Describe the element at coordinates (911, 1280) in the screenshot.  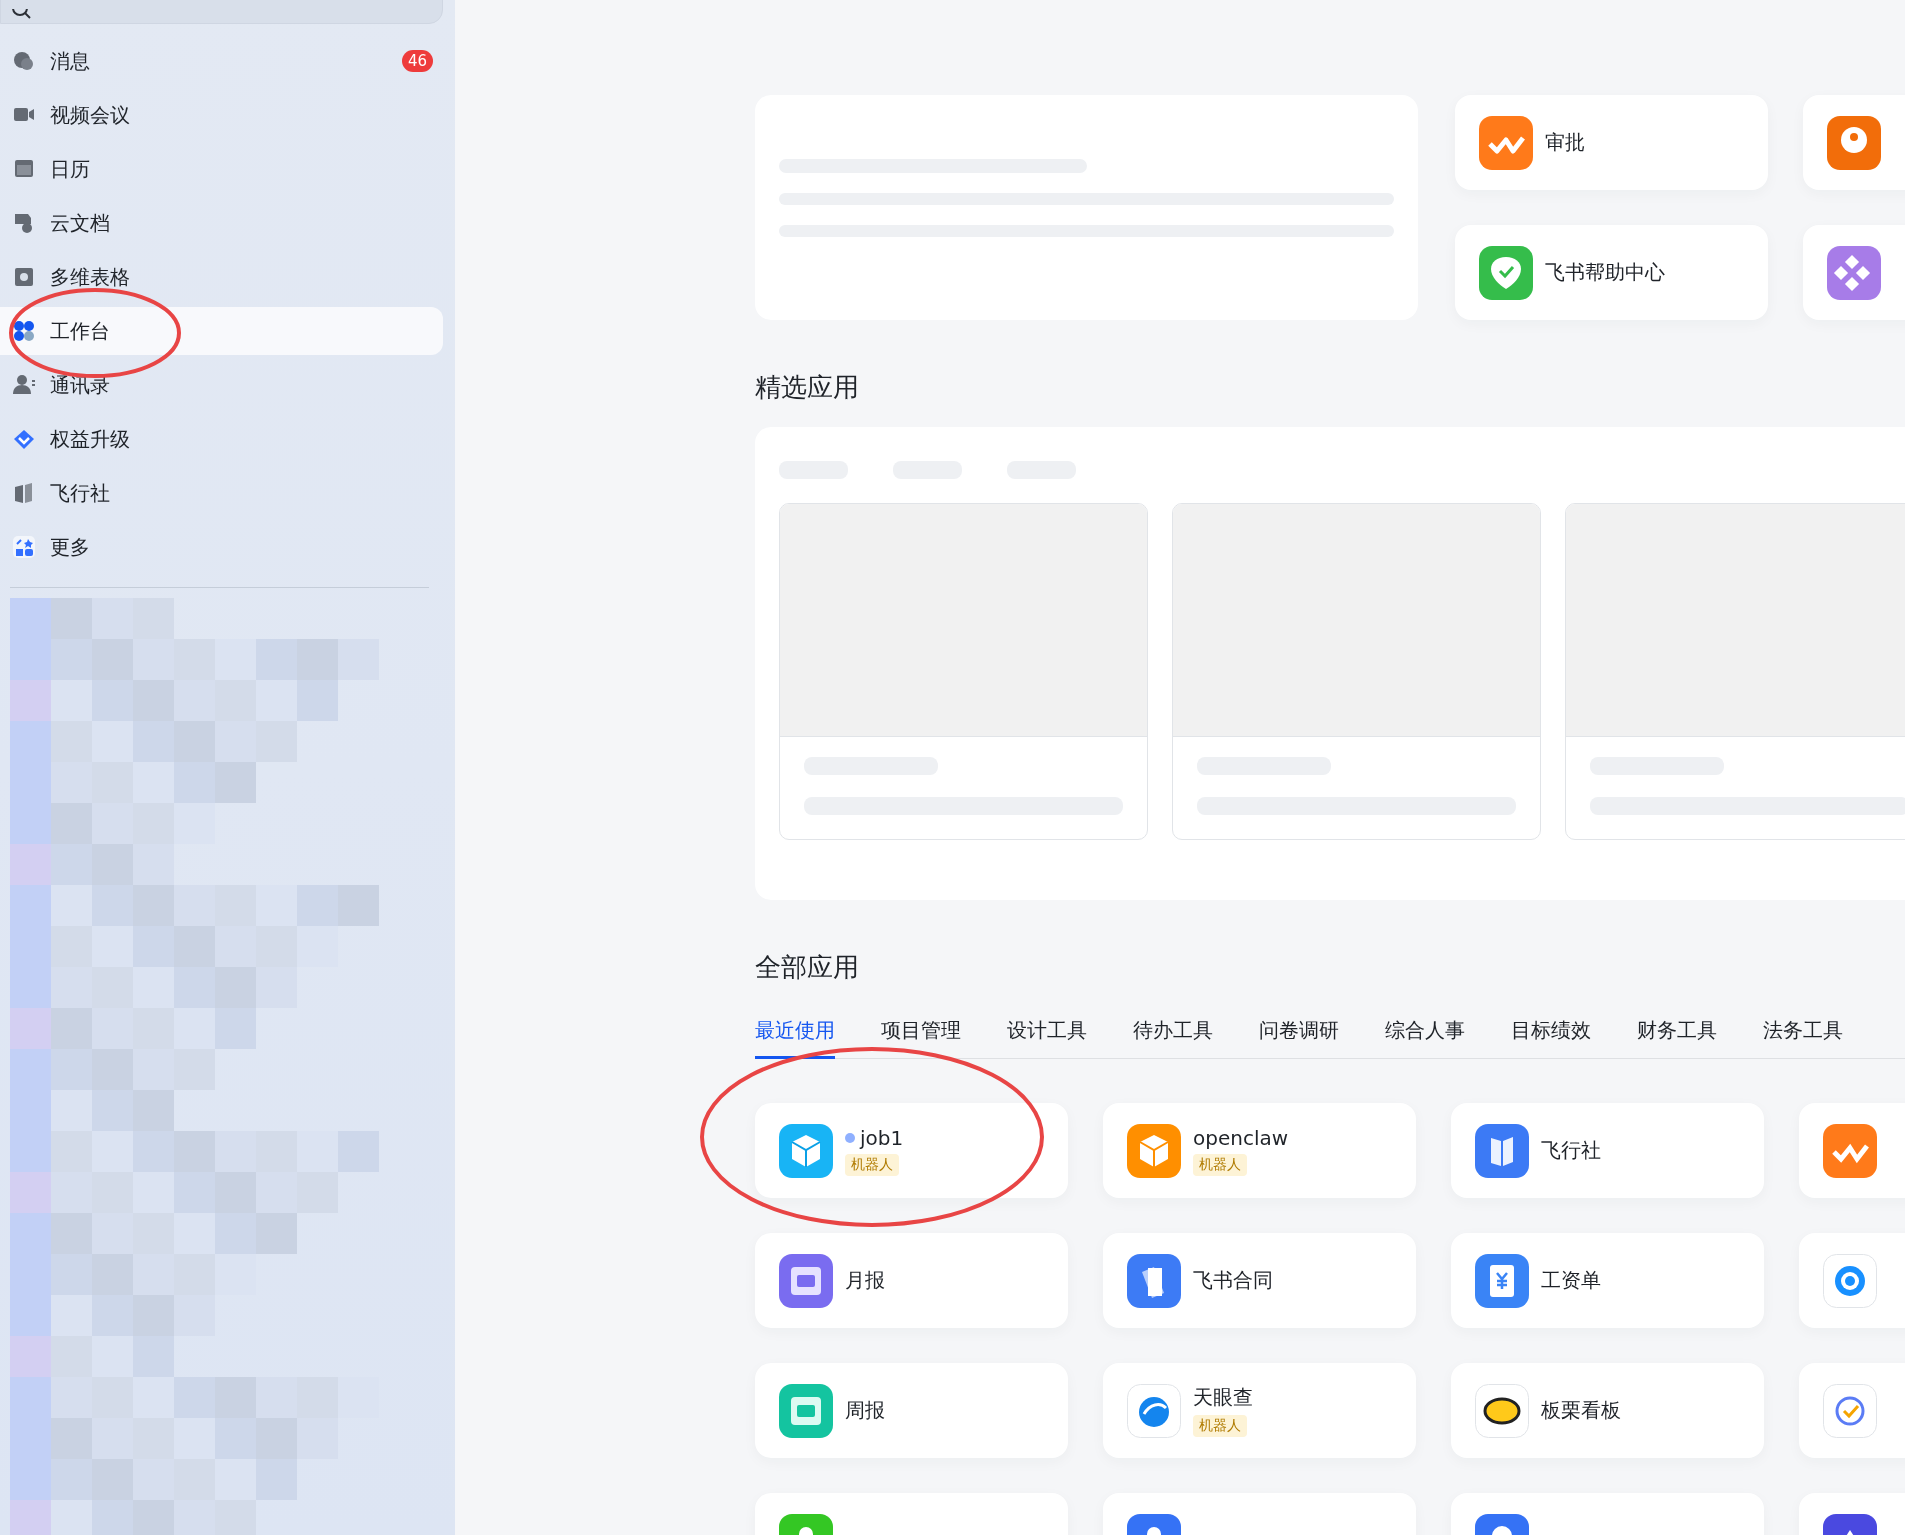
I see `app-card: 月报` at that location.